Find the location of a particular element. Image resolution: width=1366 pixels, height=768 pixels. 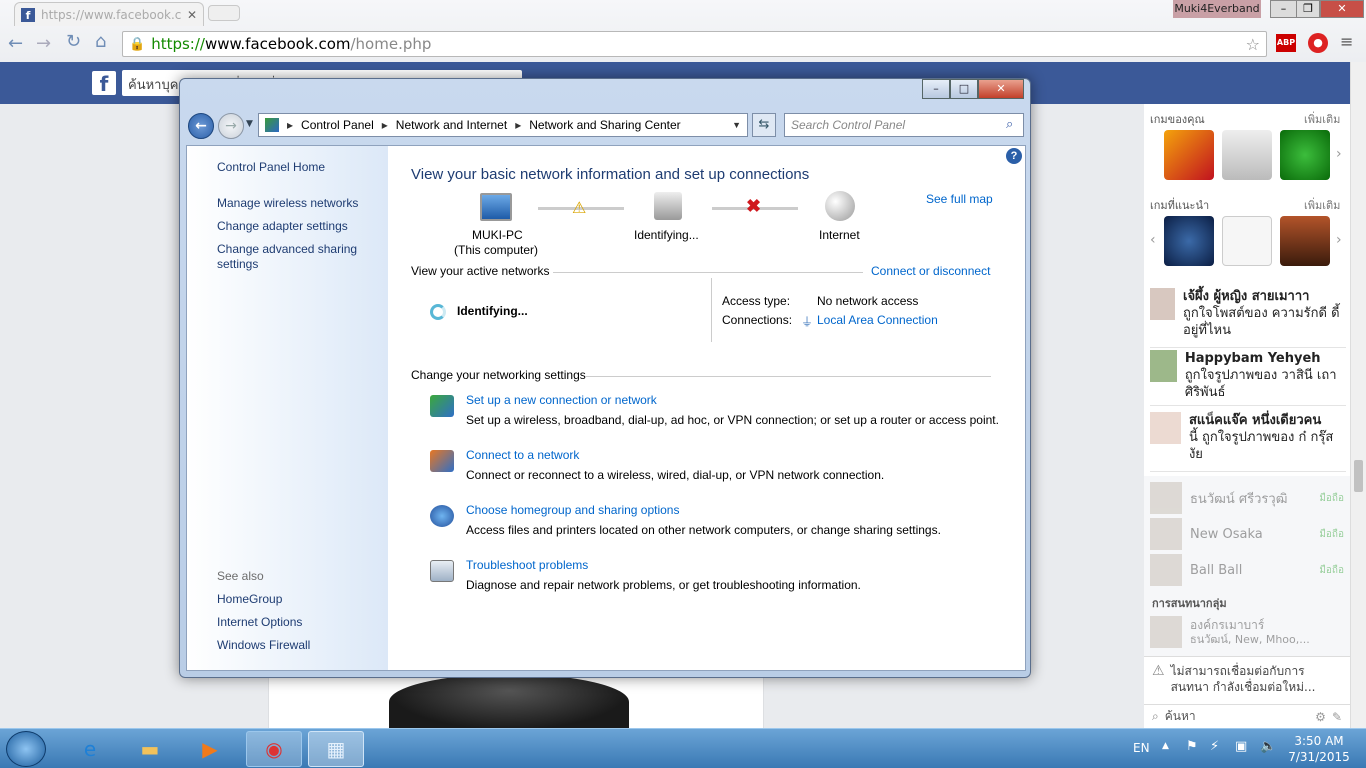

chat-contact: New Osaka มือถือ is located at coordinates (1247, 534).